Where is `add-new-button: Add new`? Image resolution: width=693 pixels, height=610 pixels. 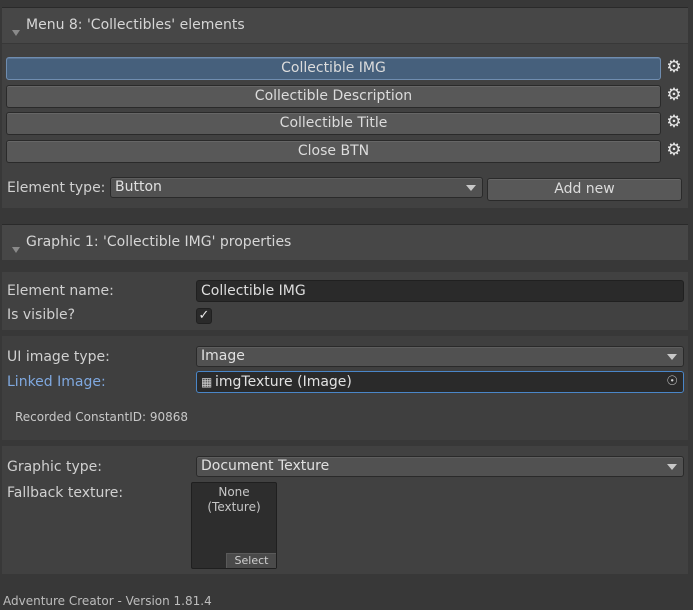
add-new-button: Add new is located at coordinates (584, 189).